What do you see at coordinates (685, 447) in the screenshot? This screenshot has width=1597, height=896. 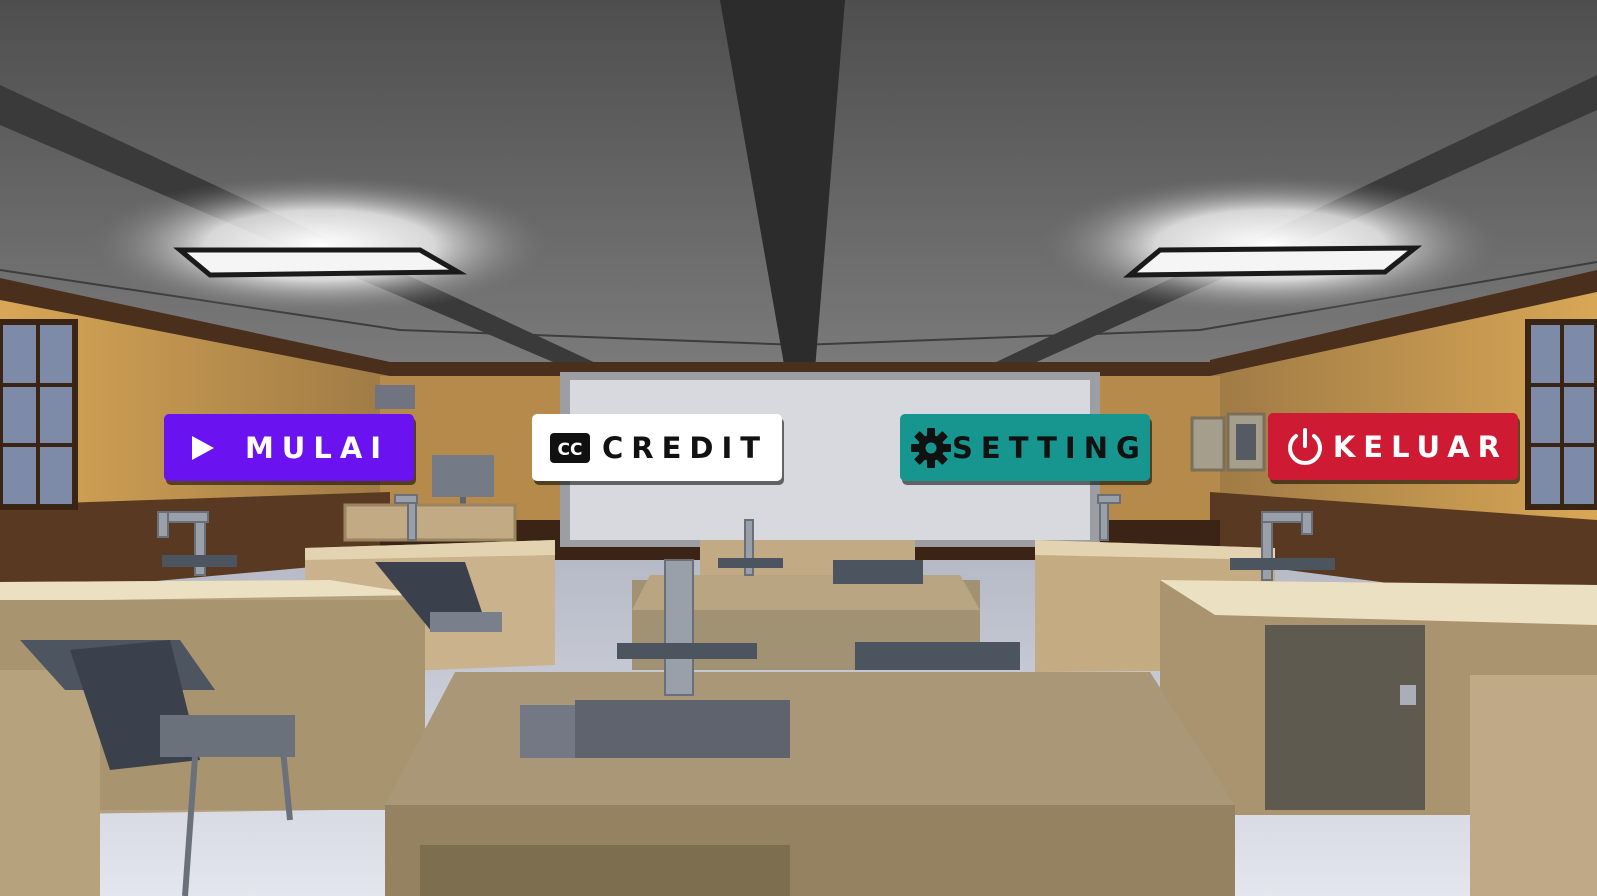 I see `credit-button-label: CREDIT` at bounding box center [685, 447].